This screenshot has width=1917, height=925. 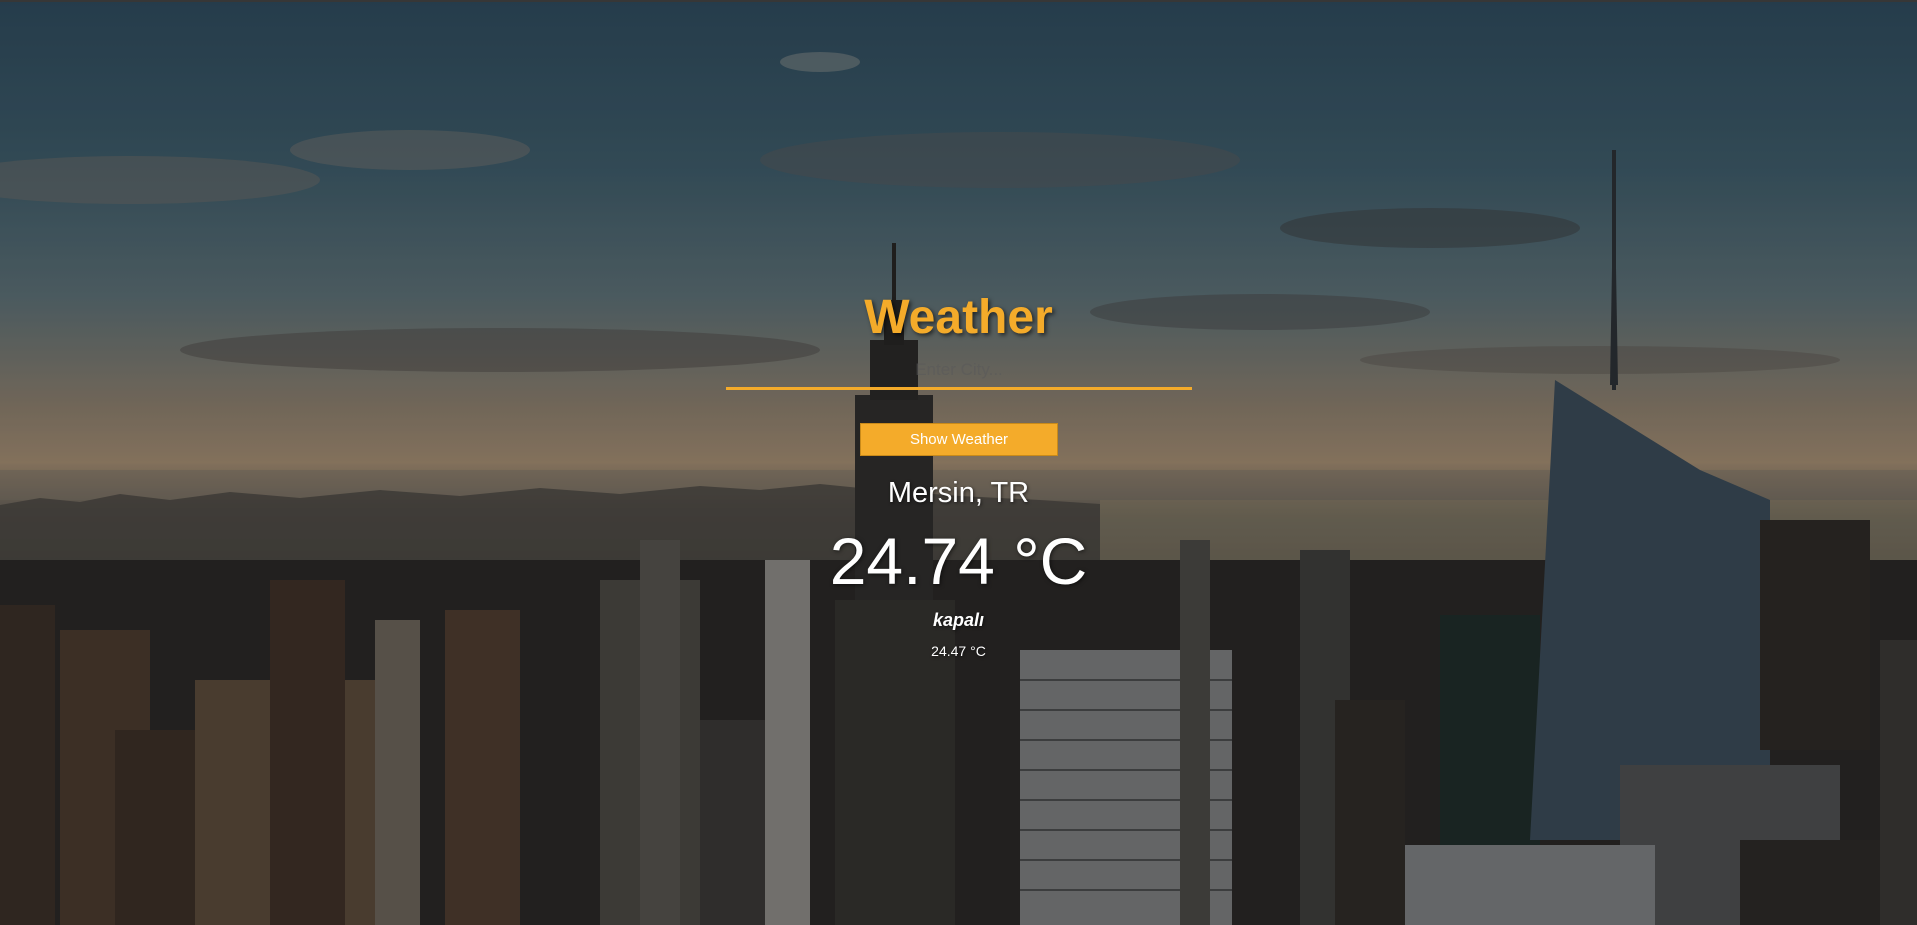 I want to click on temperature-value: 24.74 °C, so click(x=958, y=561).